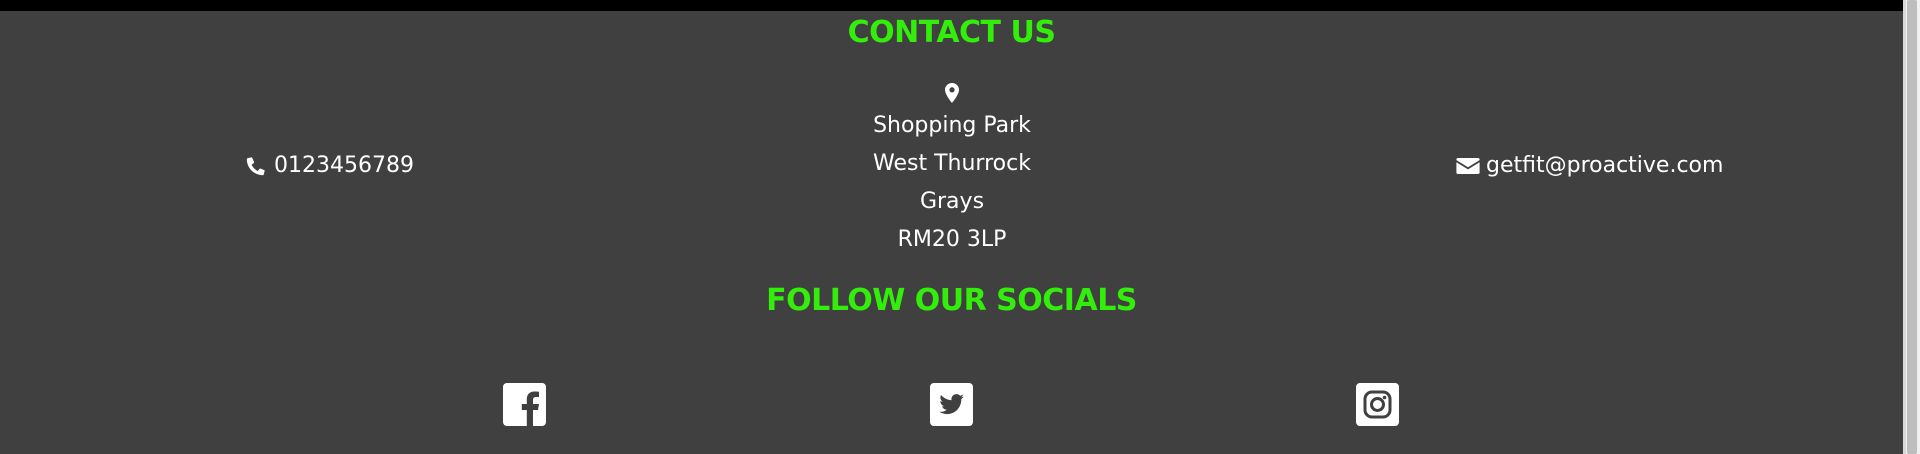 The image size is (1920, 454). Describe the element at coordinates (951, 32) in the screenshot. I see `contact-heading: CONTACT US` at that location.